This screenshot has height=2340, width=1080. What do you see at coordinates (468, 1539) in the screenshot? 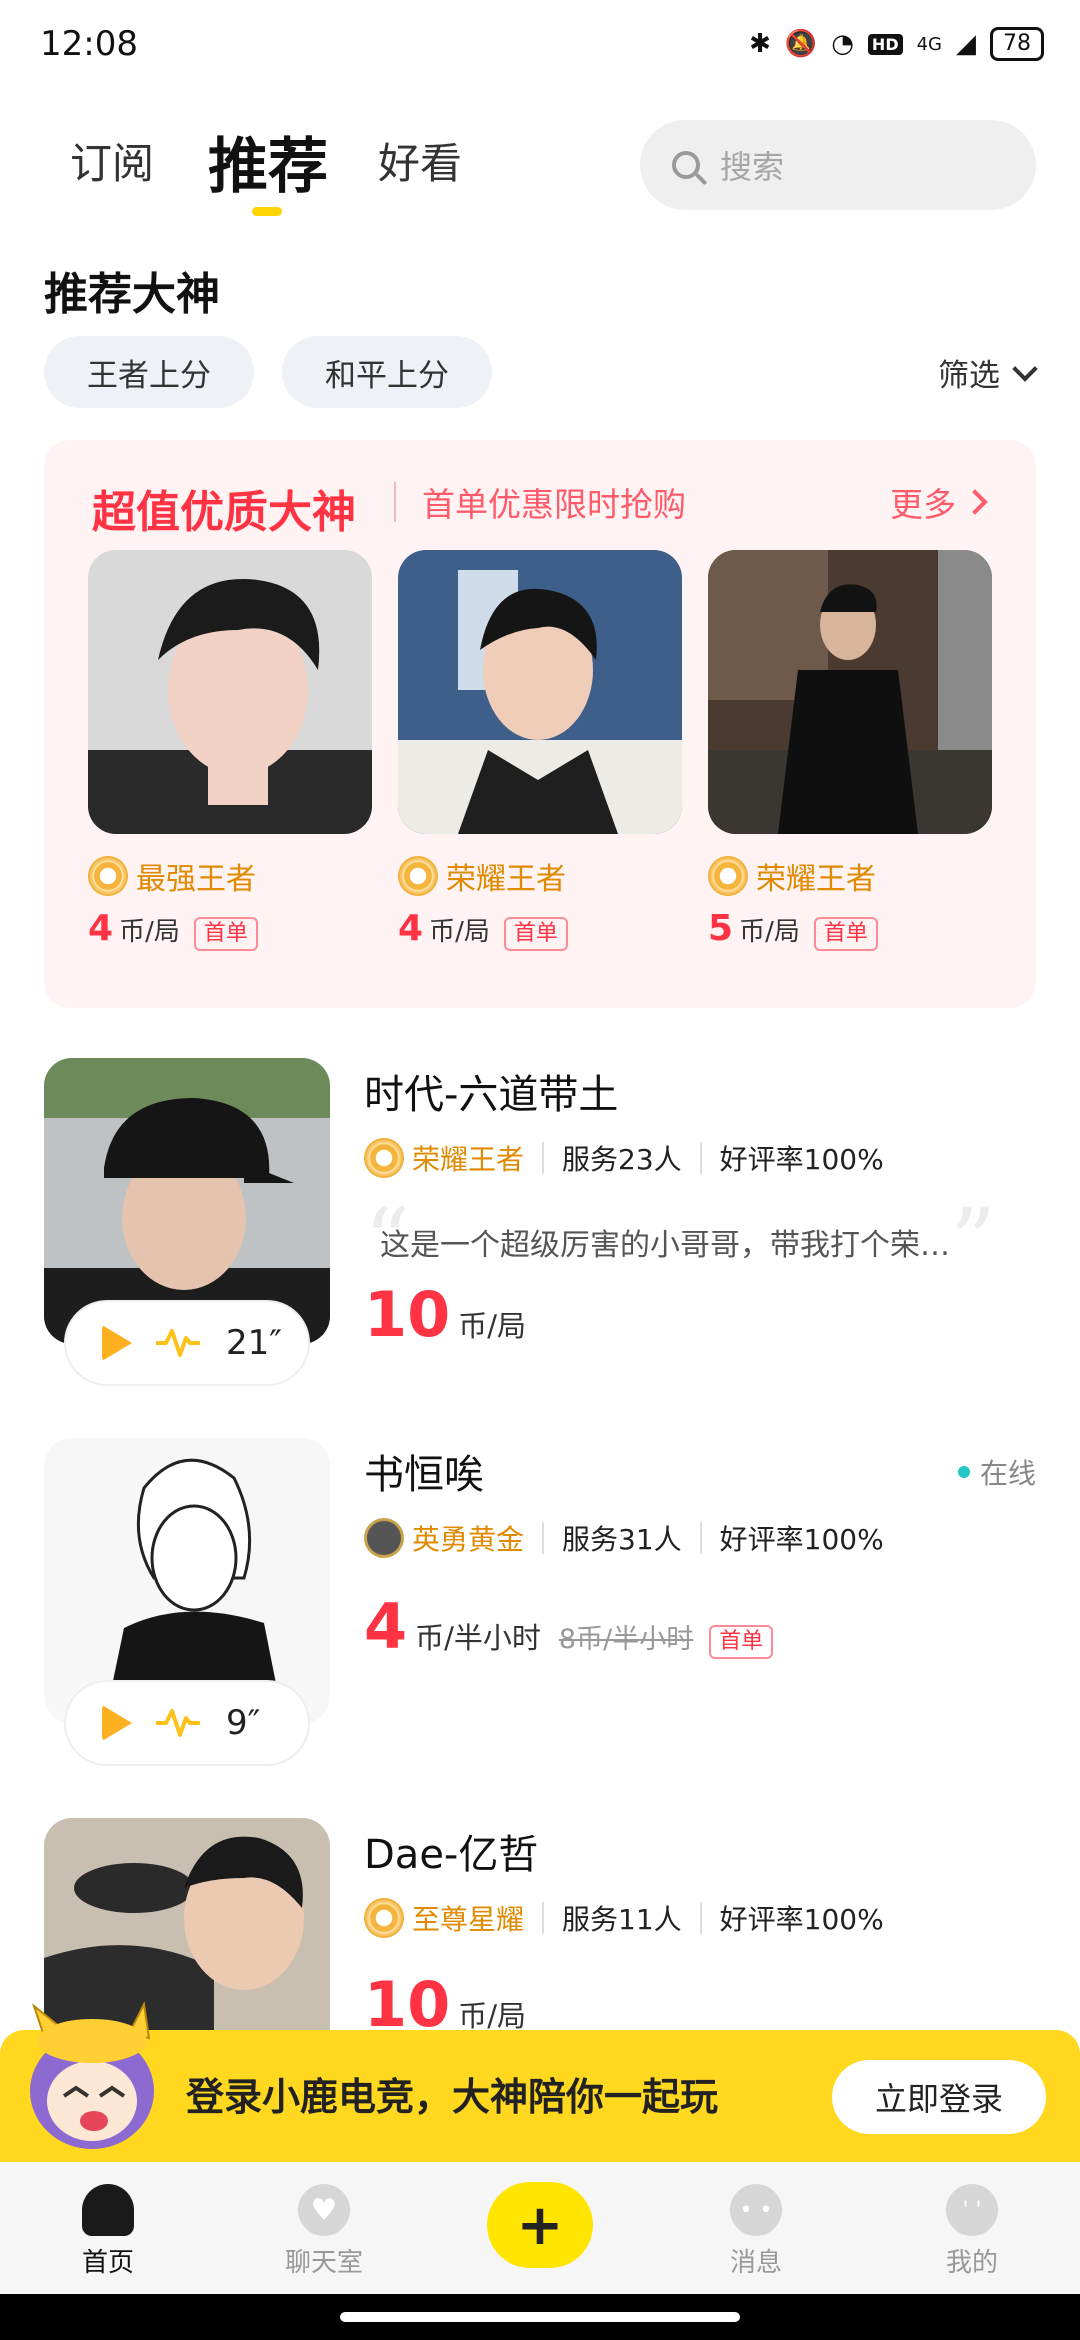
I see `rank-label: 英勇黄金` at bounding box center [468, 1539].